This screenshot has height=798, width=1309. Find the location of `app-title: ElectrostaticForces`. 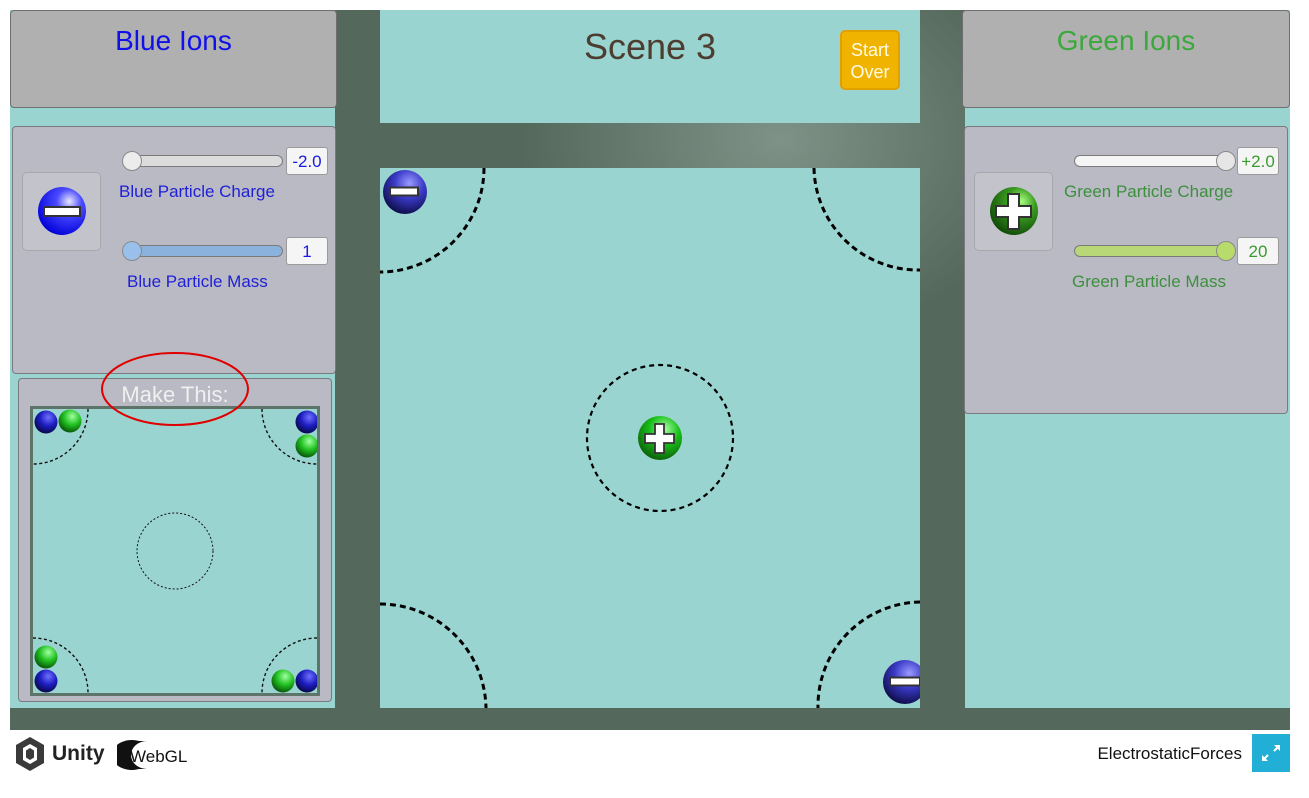

app-title: ElectrostaticForces is located at coordinates (1169, 753).